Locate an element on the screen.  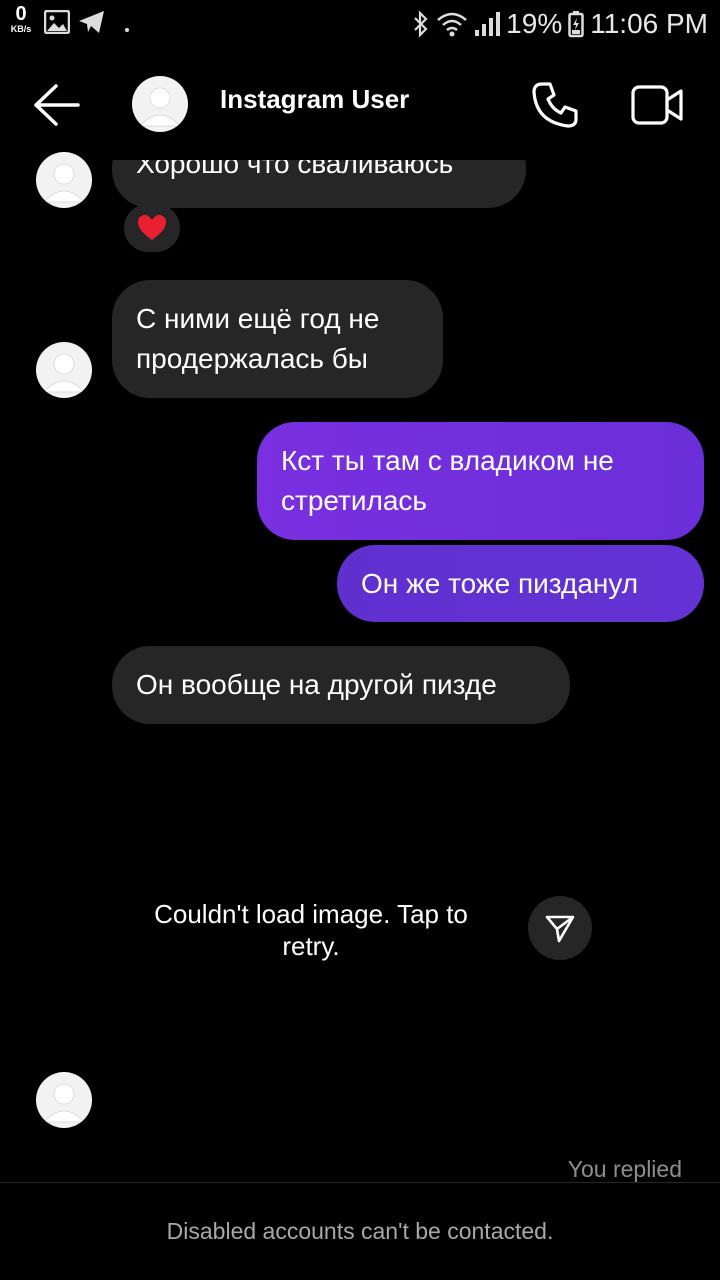
back-button is located at coordinates (55, 107).